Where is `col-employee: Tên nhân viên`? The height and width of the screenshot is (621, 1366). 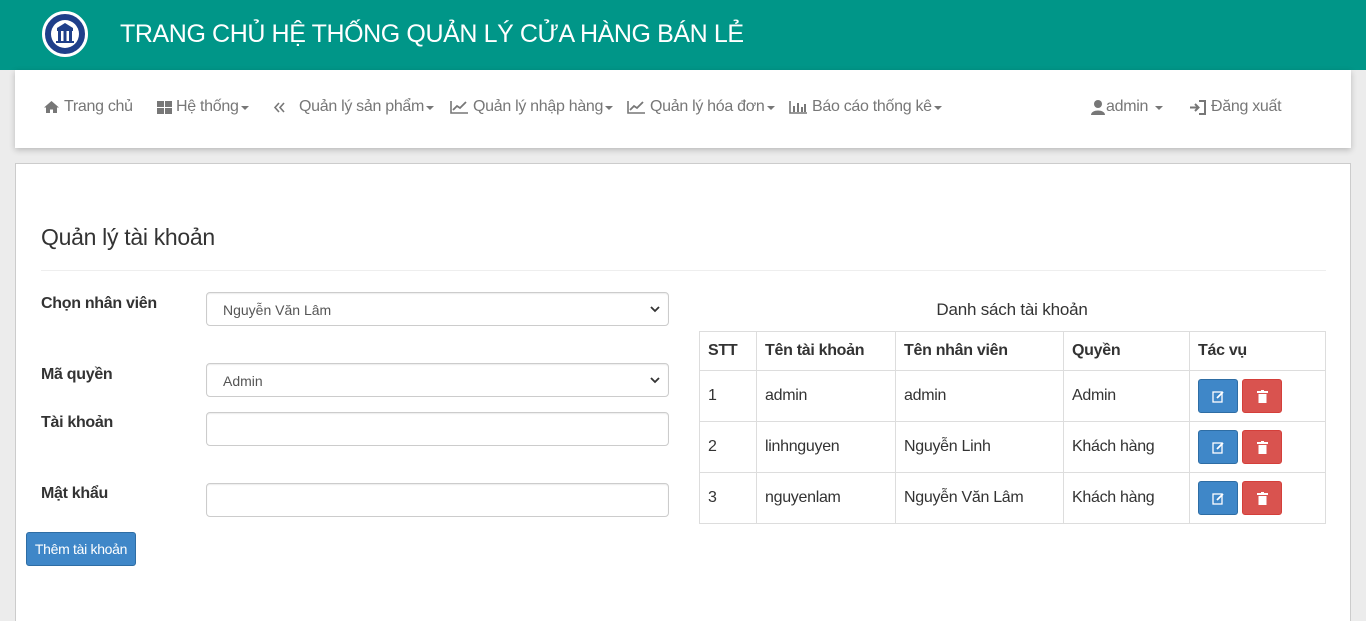
col-employee: Tên nhân viên is located at coordinates (979, 351).